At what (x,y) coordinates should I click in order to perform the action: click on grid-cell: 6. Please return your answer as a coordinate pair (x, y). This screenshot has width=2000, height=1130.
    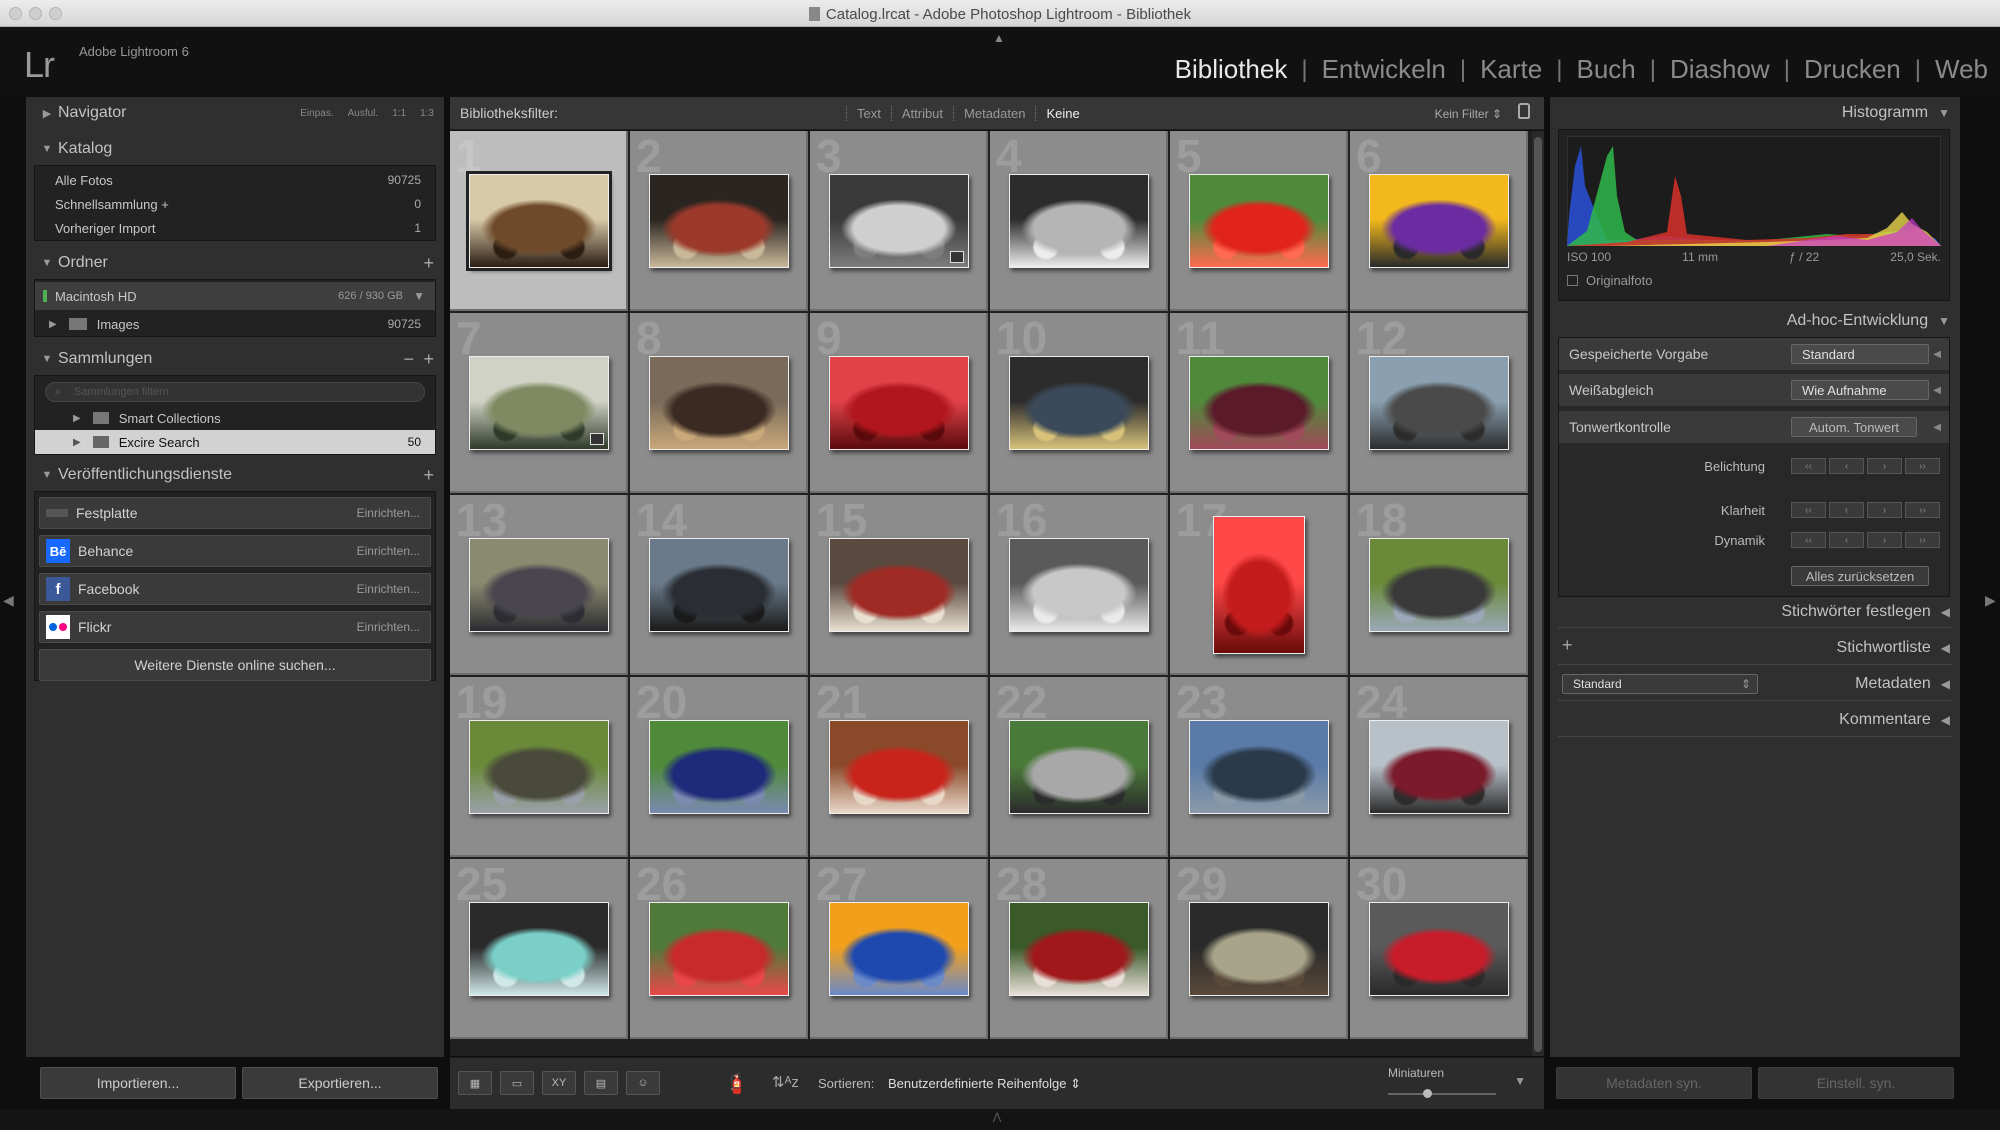
    Looking at the image, I should click on (1439, 221).